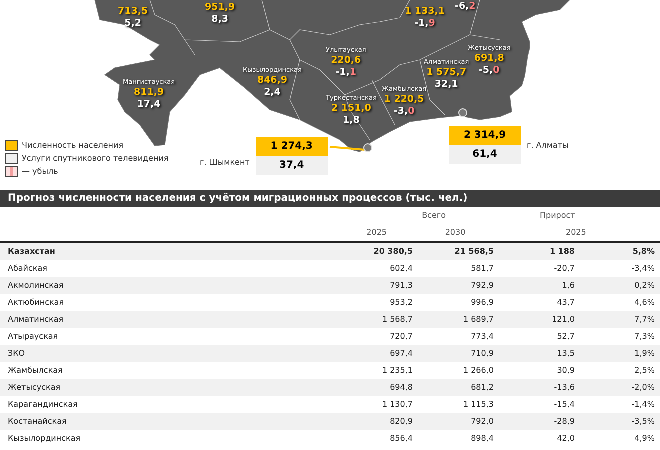 The width and height of the screenshot is (660, 450). What do you see at coordinates (133, 24) in the screenshot?
I see `growth-value: 5,2` at bounding box center [133, 24].